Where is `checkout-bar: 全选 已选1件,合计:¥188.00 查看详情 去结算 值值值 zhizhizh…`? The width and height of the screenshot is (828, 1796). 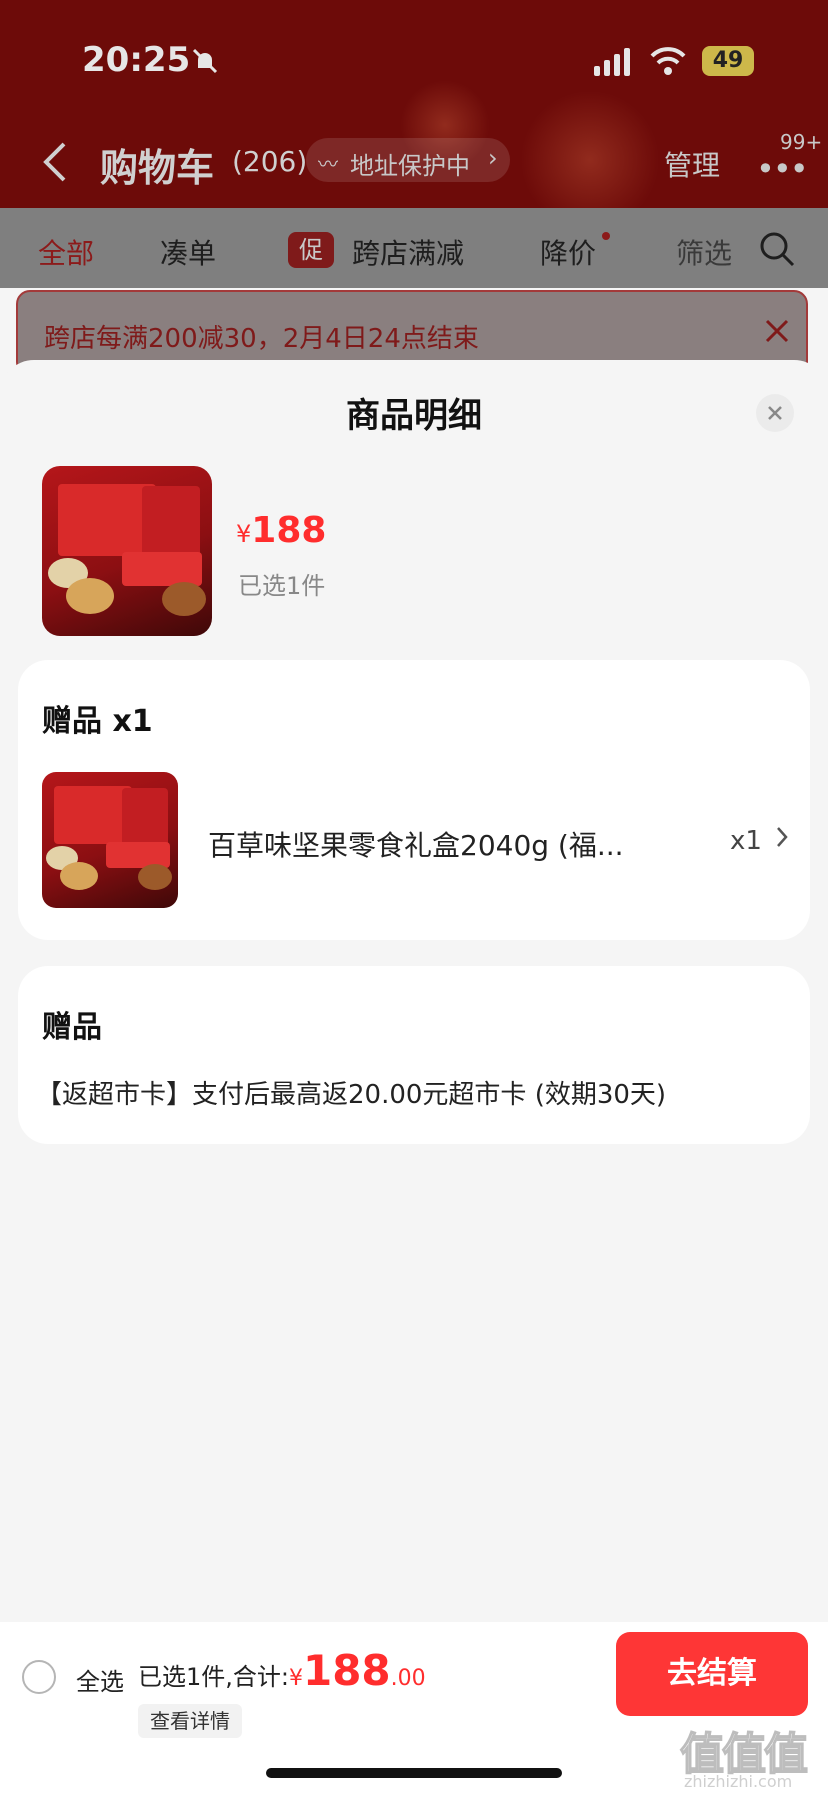 checkout-bar: 全选 已选1件,合计:¥188.00 查看详情 去结算 值值值 zhizhizh… is located at coordinates (414, 1709).